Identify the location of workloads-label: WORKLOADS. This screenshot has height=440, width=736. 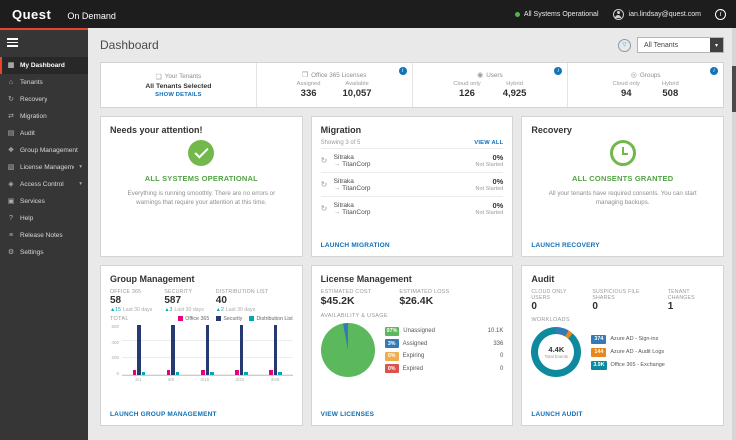
(550, 320).